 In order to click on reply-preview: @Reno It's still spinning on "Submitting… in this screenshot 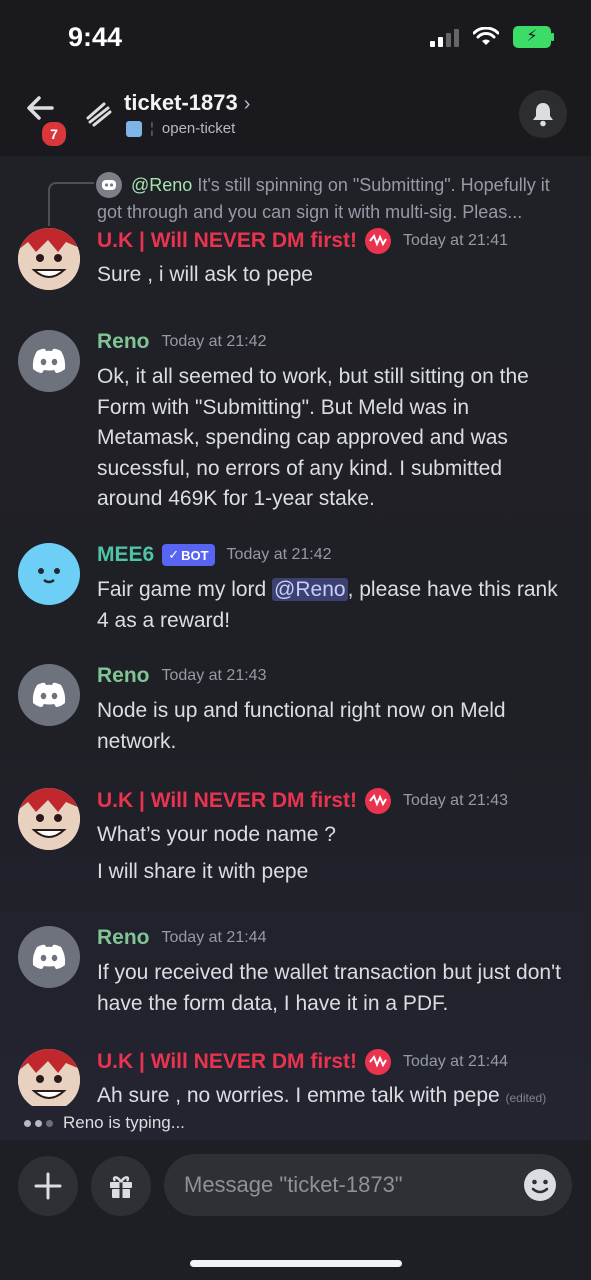, I will do `click(313, 196)`.